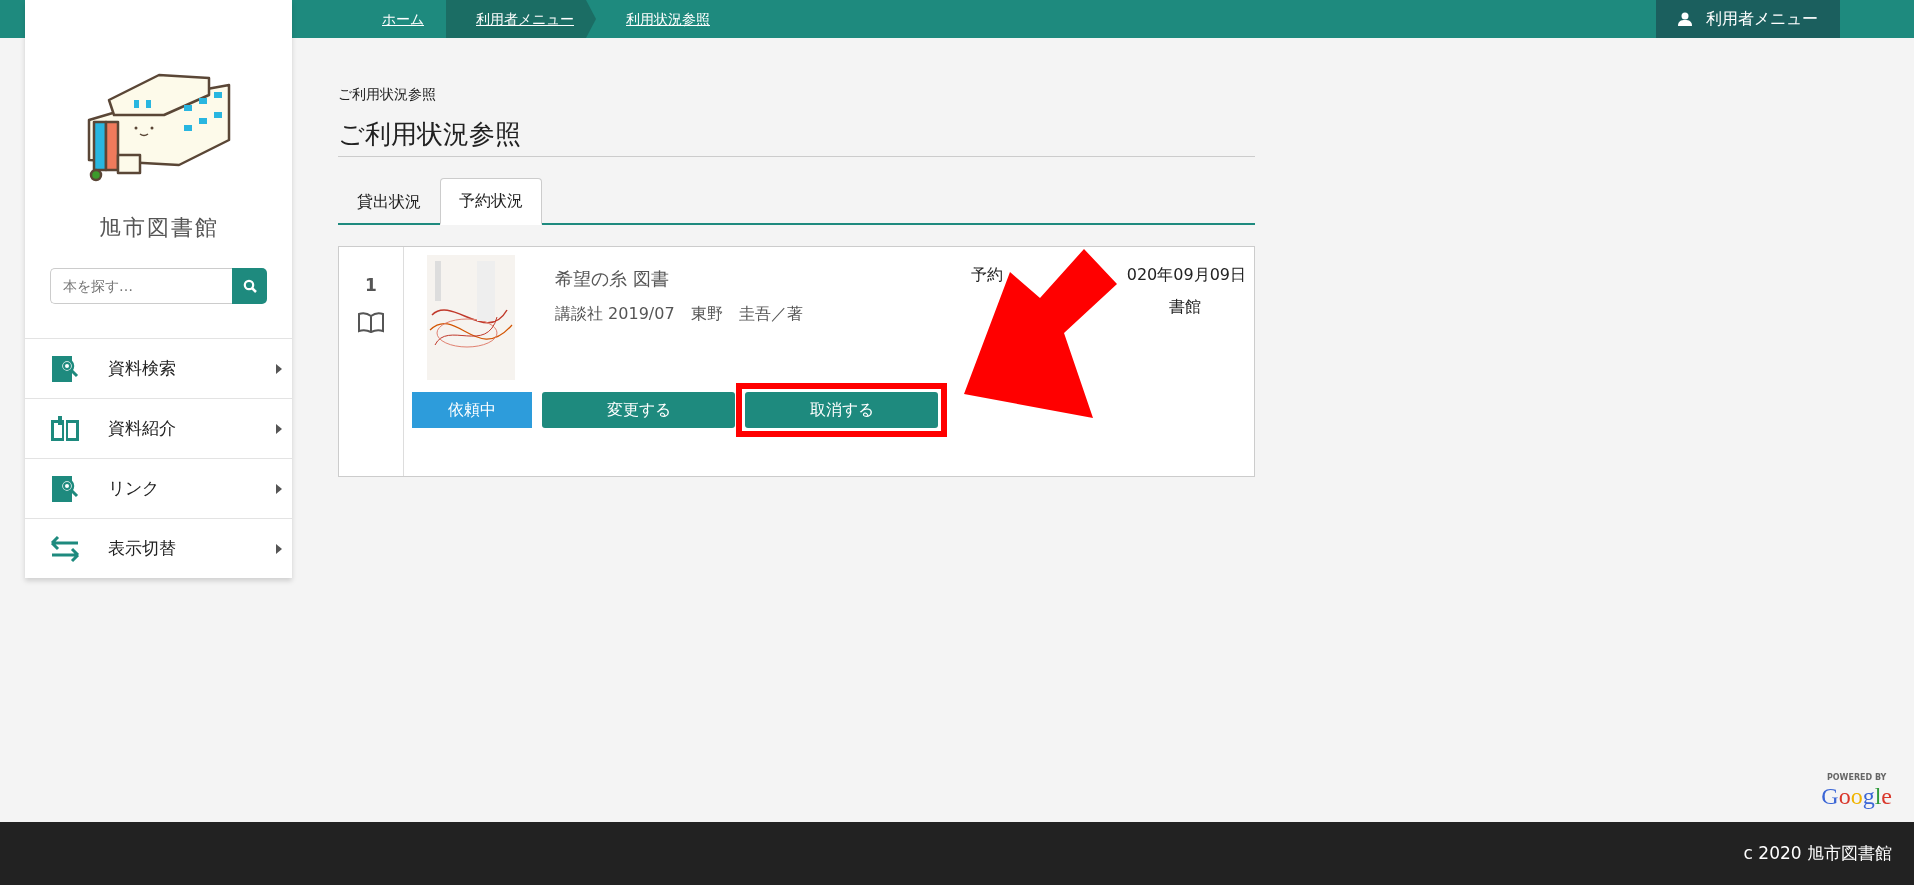 This screenshot has height=885, width=1914. What do you see at coordinates (1186, 275) in the screenshot?
I see `reservation-date: 020年09月09日` at bounding box center [1186, 275].